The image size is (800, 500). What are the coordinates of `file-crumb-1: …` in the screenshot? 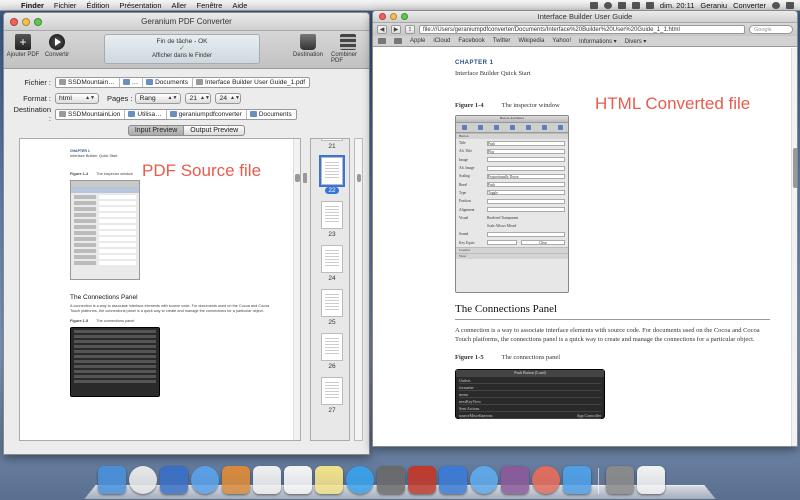 It's located at (135, 82).